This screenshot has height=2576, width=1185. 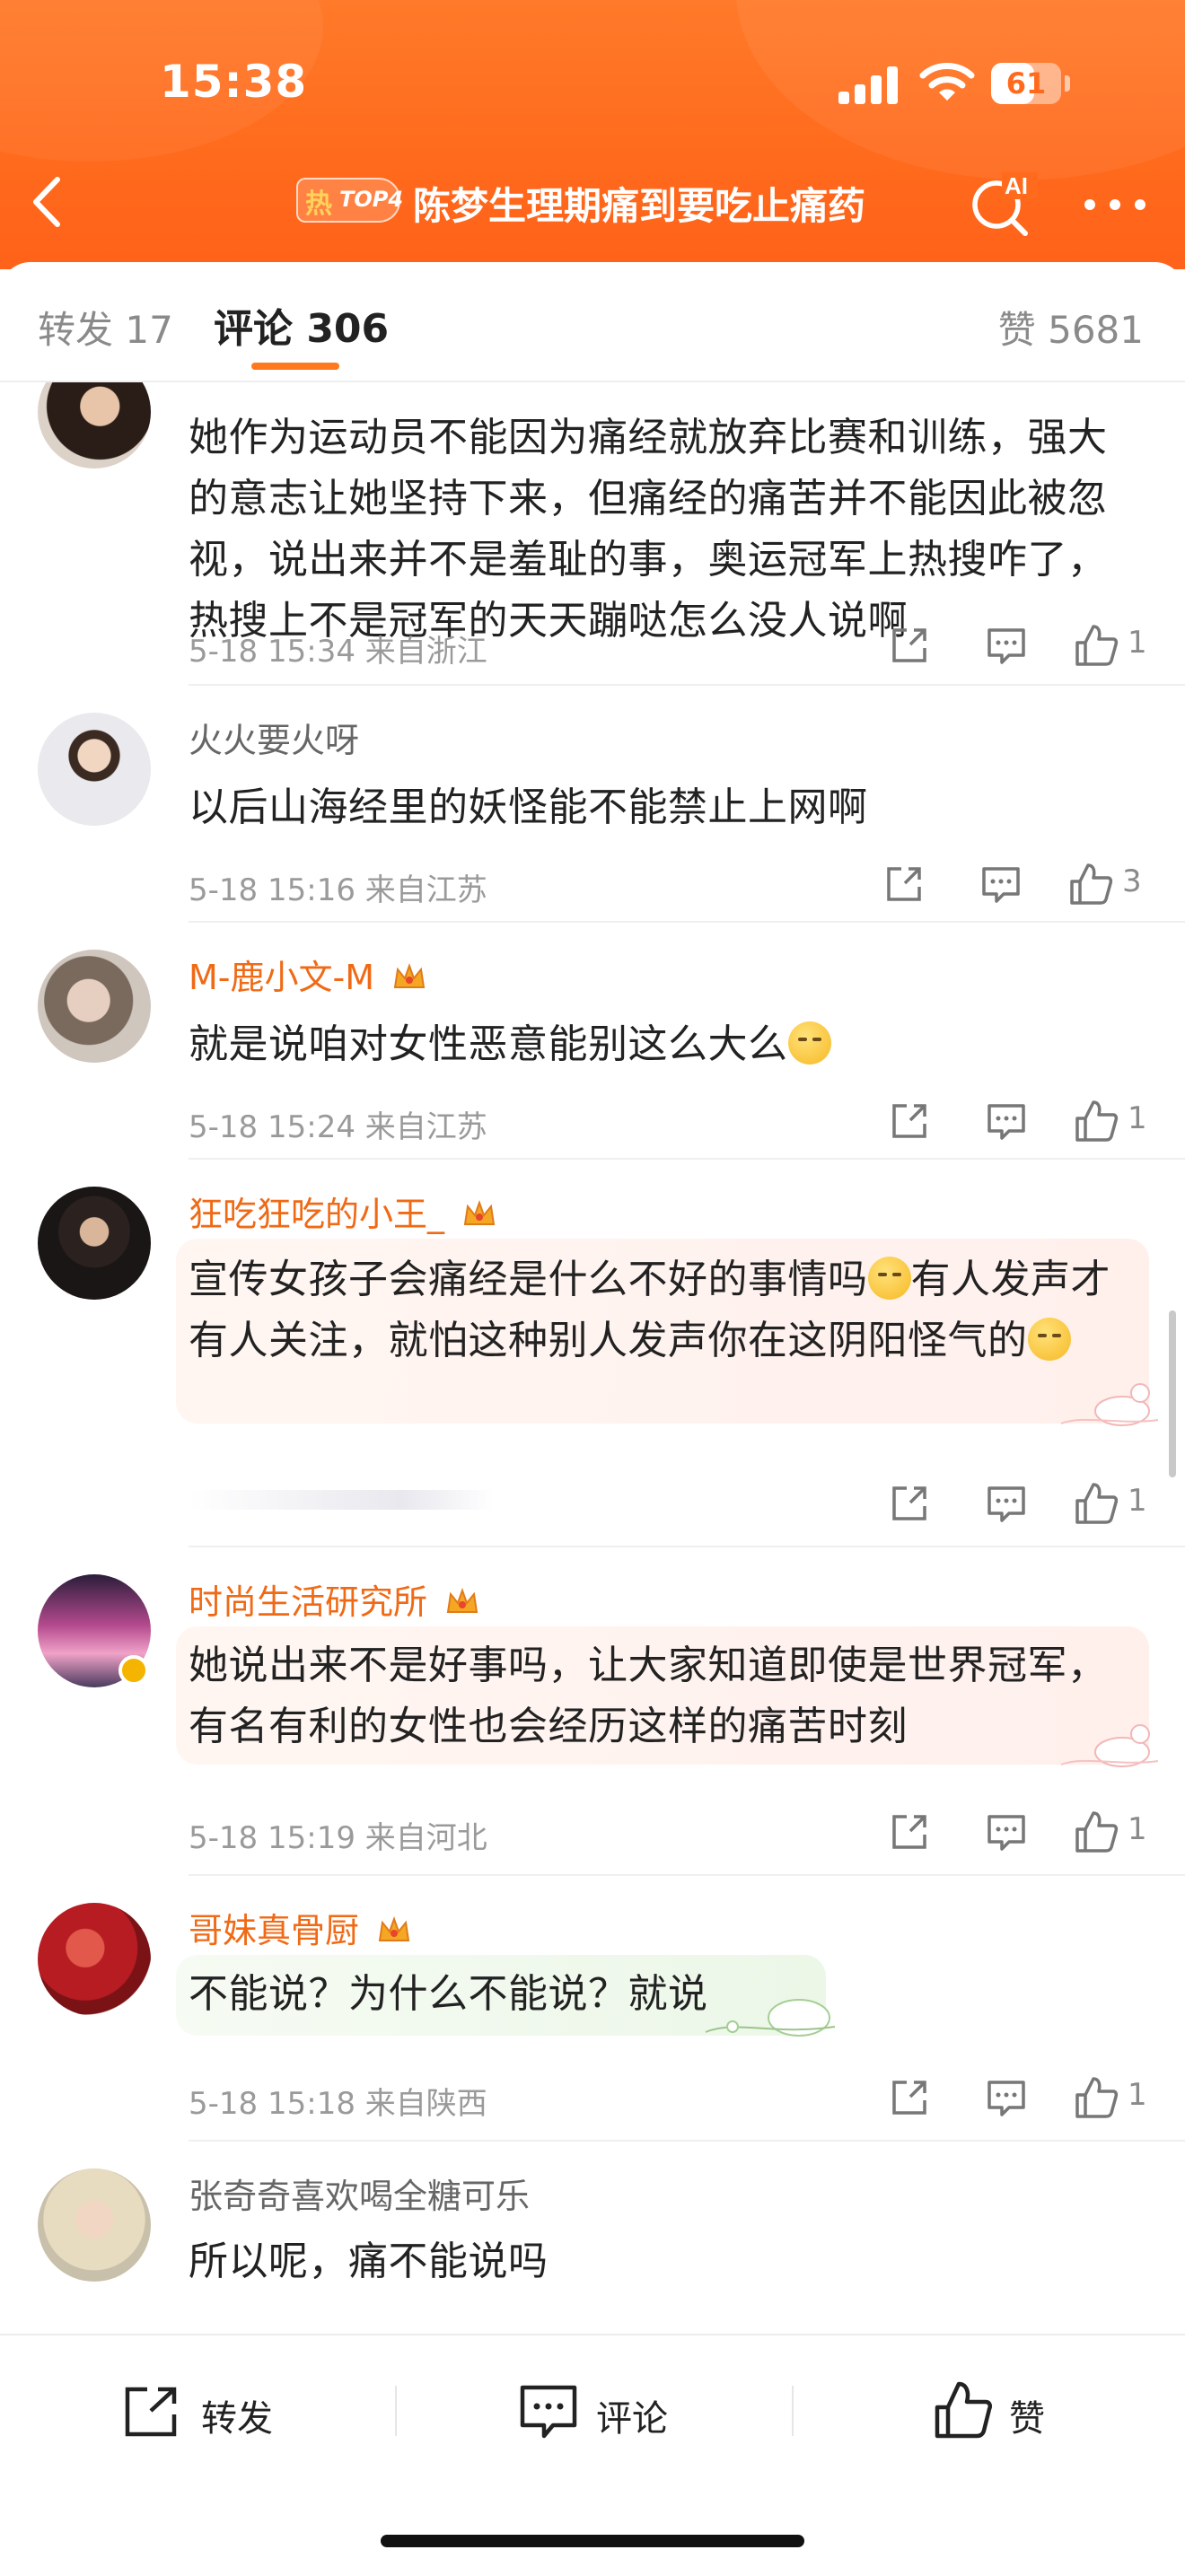 What do you see at coordinates (338, 1127) in the screenshot?
I see `comment-meta: 5-18 15:24 来自江苏` at bounding box center [338, 1127].